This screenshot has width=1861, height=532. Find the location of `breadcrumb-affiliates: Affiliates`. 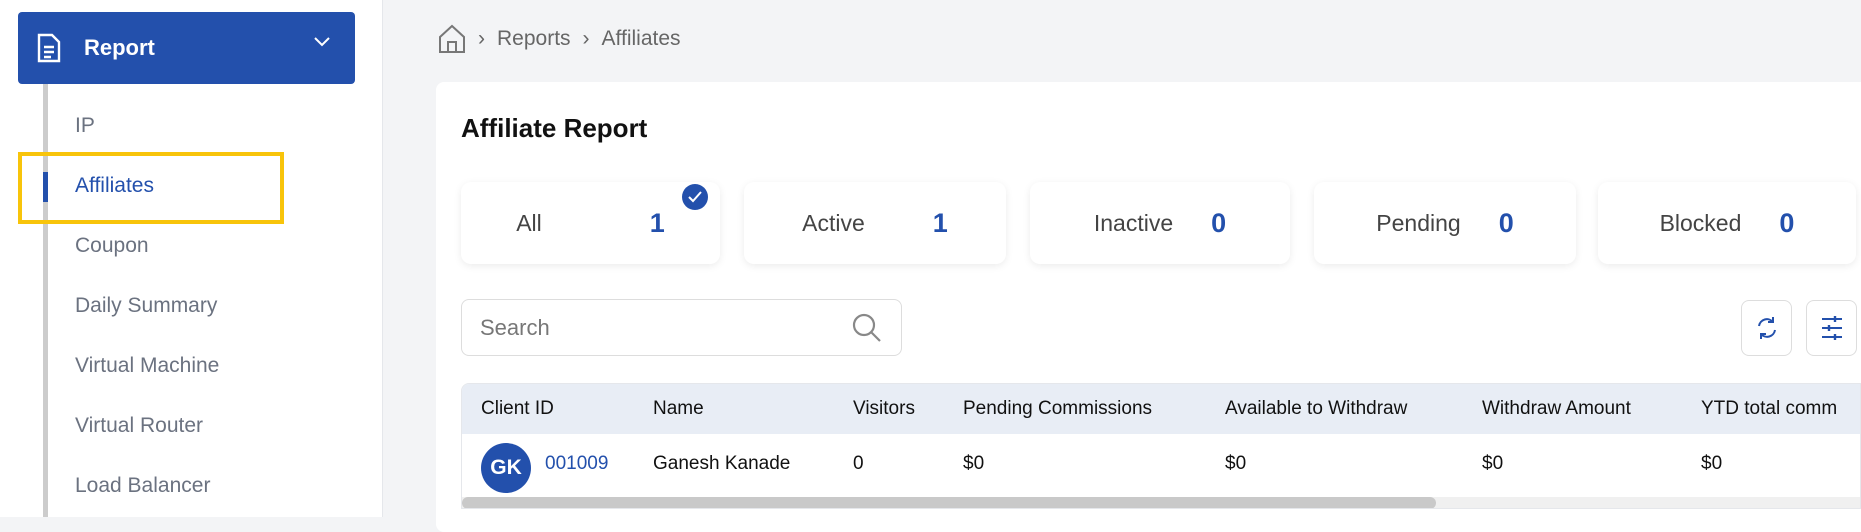

breadcrumb-affiliates: Affiliates is located at coordinates (641, 38).